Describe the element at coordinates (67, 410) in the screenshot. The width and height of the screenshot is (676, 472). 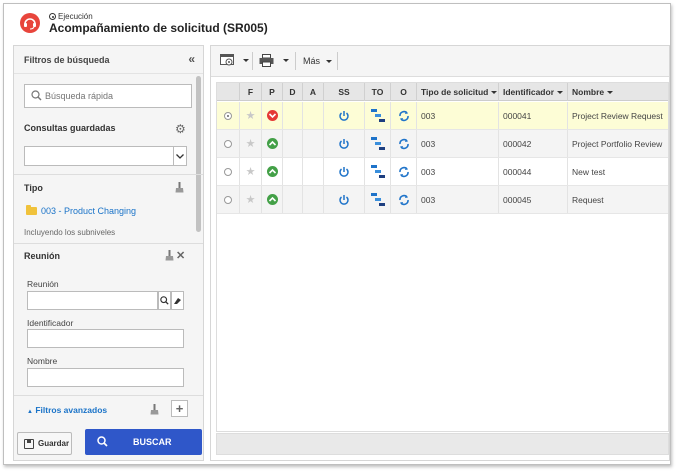
I see `advanced-filters-link: ▲ Filtros avanzados` at that location.